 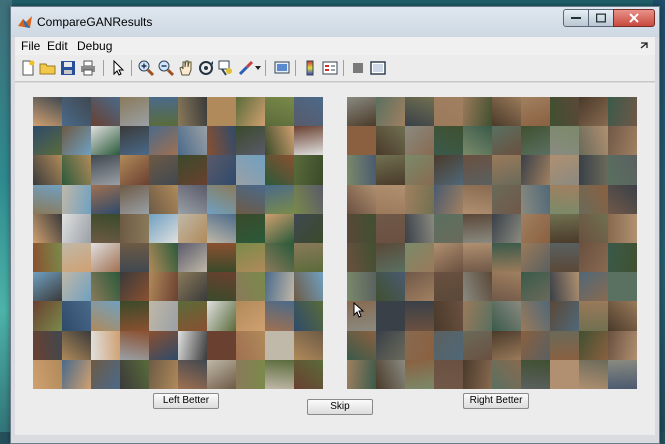 I want to click on legend-icon, so click(x=330, y=68).